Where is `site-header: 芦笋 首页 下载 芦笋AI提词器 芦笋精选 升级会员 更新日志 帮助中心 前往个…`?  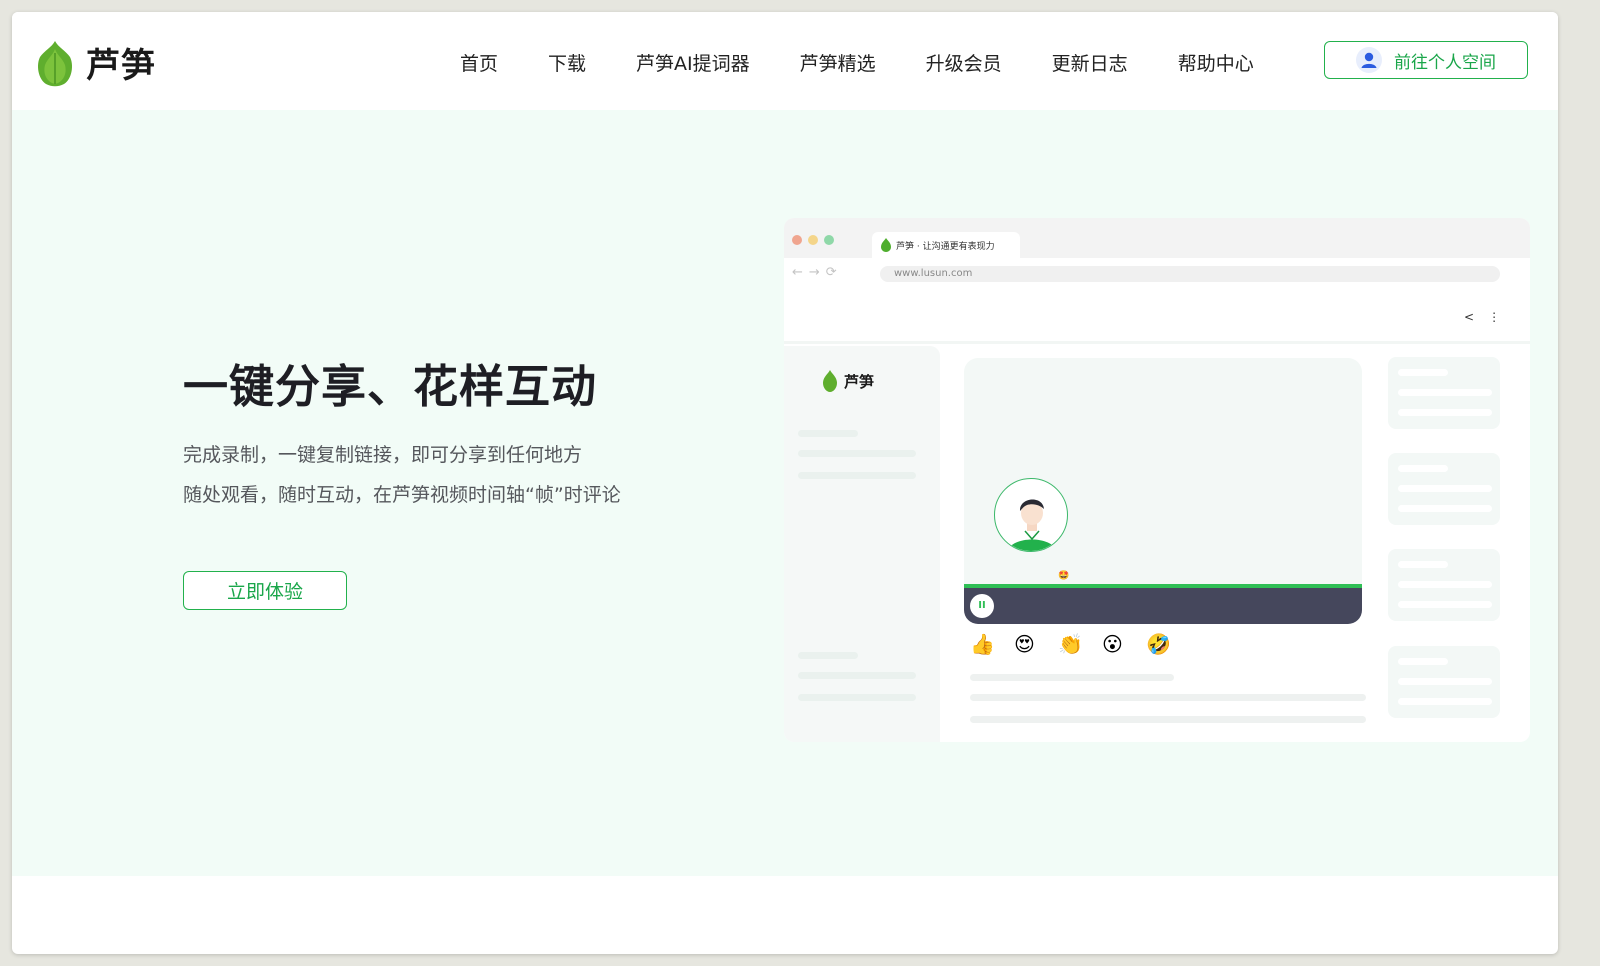 site-header: 芦笋 首页 下载 芦笋AI提词器 芦笋精选 升级会员 更新日志 帮助中心 前往个… is located at coordinates (785, 61).